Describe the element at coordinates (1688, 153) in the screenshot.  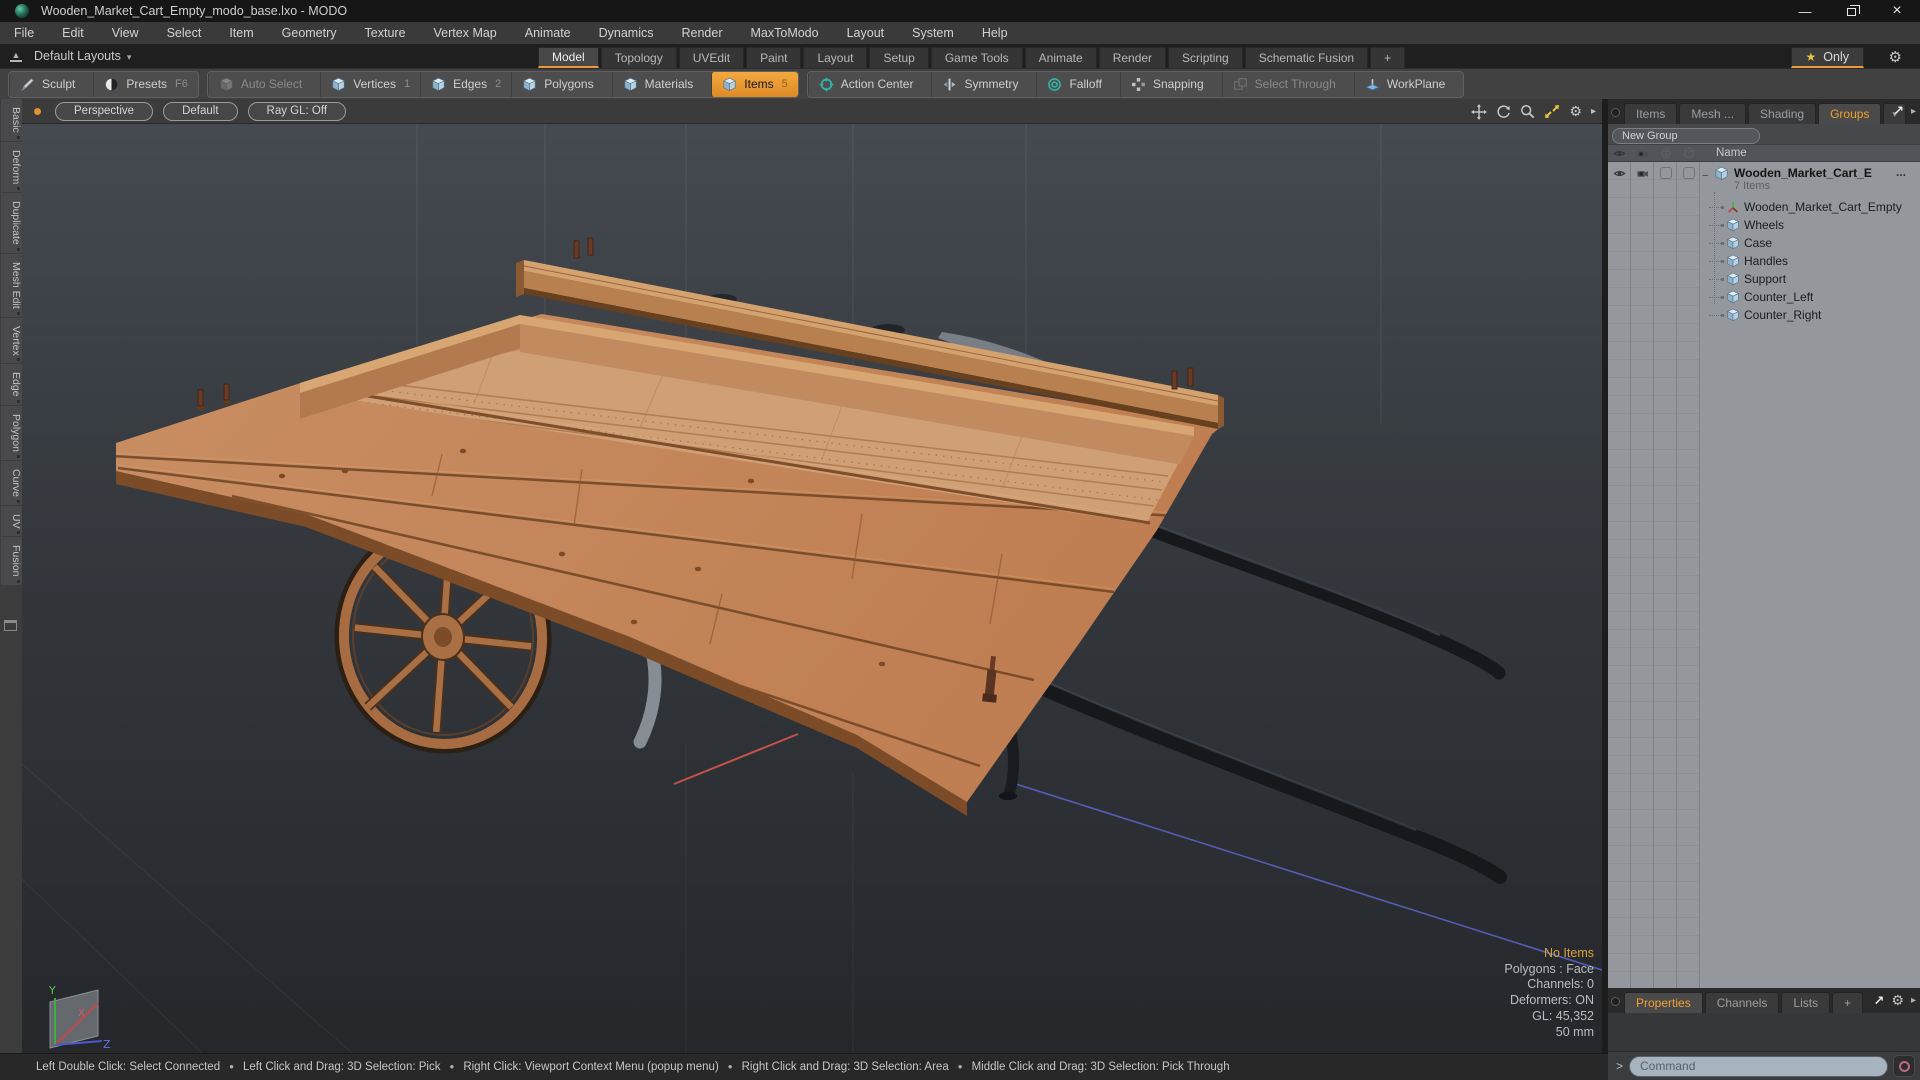
I see `bound-column-icon` at that location.